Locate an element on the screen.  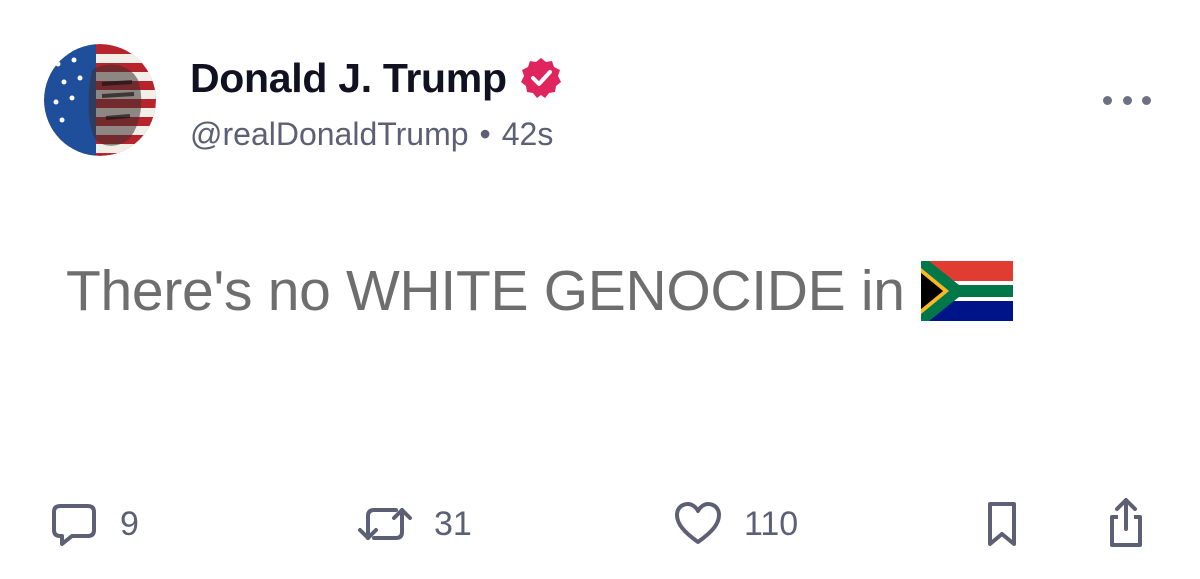
reply-count: 9 is located at coordinates (129, 523).